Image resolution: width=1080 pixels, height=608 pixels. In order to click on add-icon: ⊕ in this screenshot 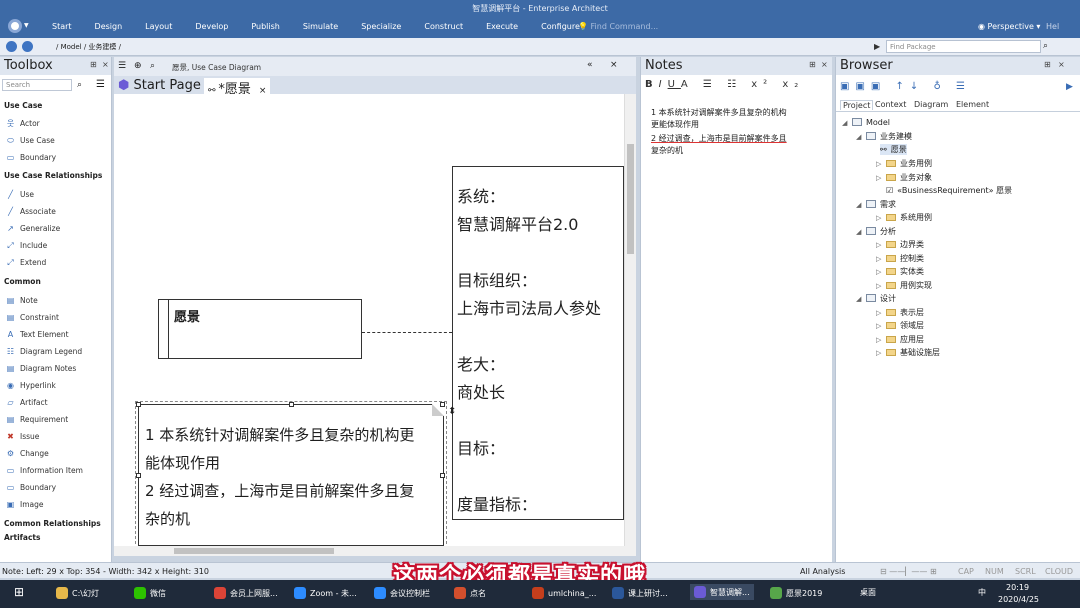, I will do `click(138, 66)`.